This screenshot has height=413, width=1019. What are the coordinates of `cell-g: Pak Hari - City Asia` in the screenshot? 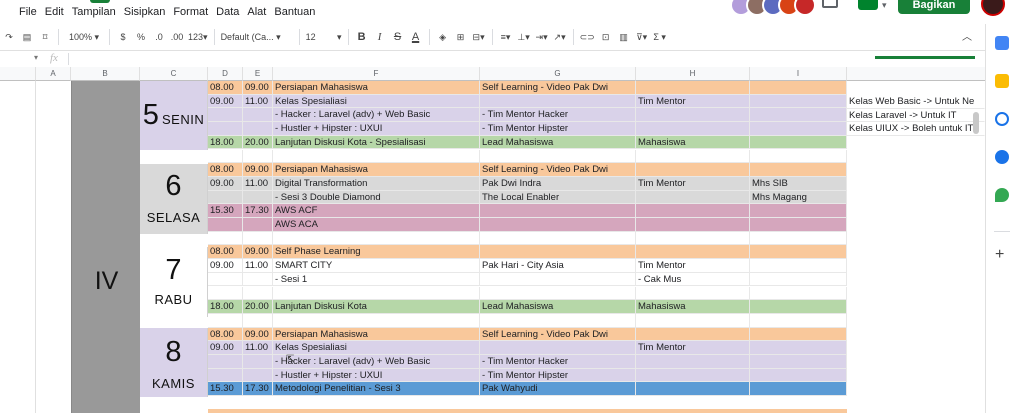 It's located at (558, 266).